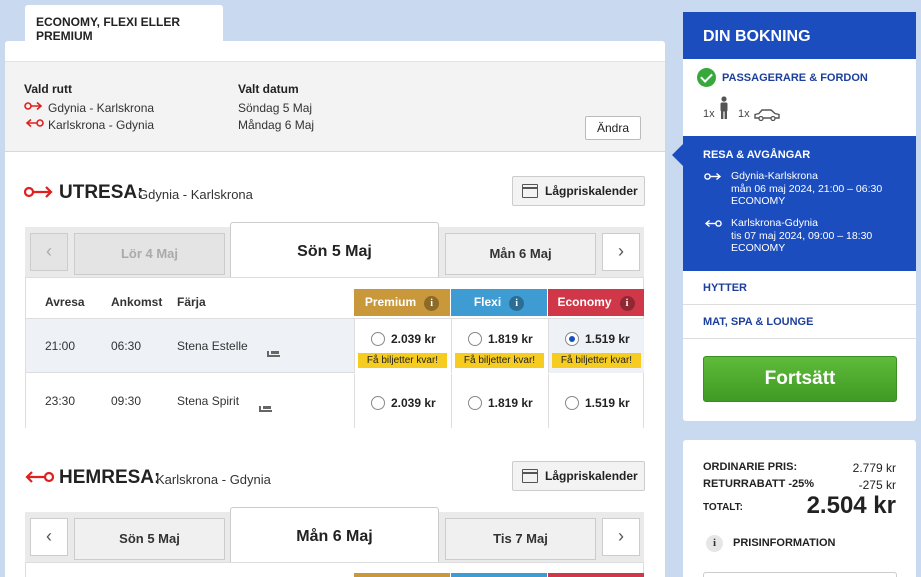 This screenshot has height=577, width=921. Describe the element at coordinates (874, 468) in the screenshot. I see `ordinarie-value: 2.779 kr` at that location.